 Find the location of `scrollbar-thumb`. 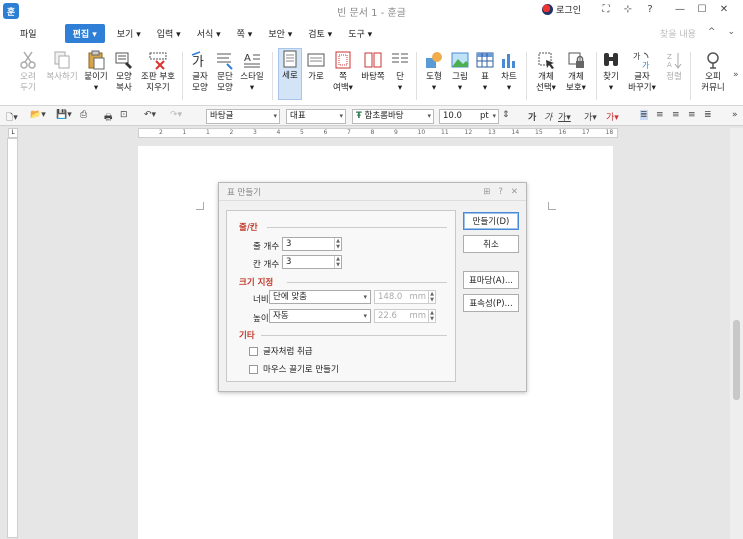

scrollbar-thumb is located at coordinates (736, 360).